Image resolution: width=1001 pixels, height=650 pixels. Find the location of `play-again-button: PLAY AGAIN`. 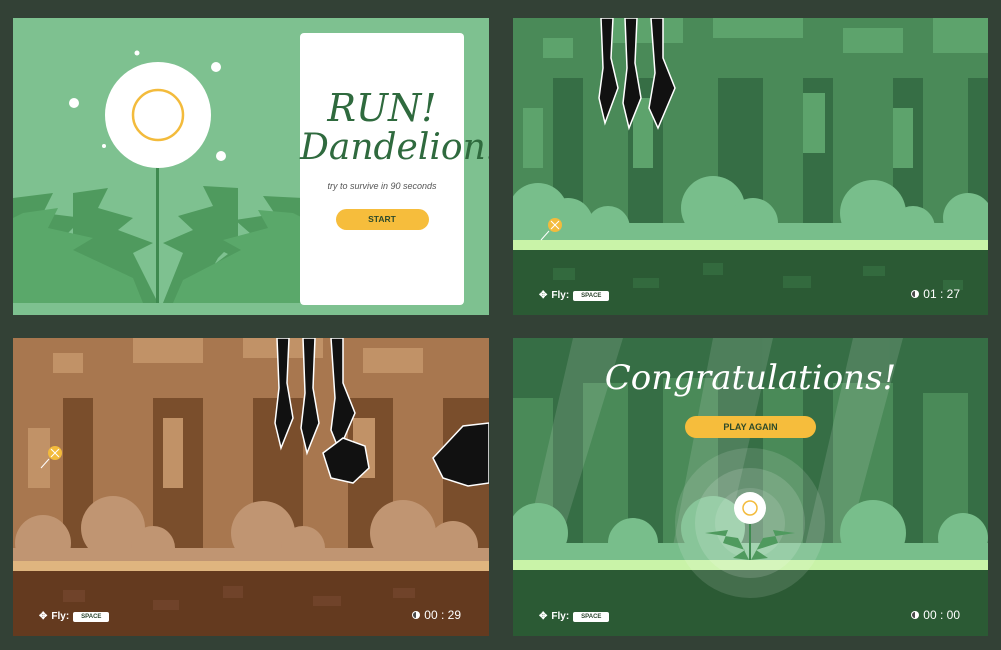

play-again-button: PLAY AGAIN is located at coordinates (750, 427).